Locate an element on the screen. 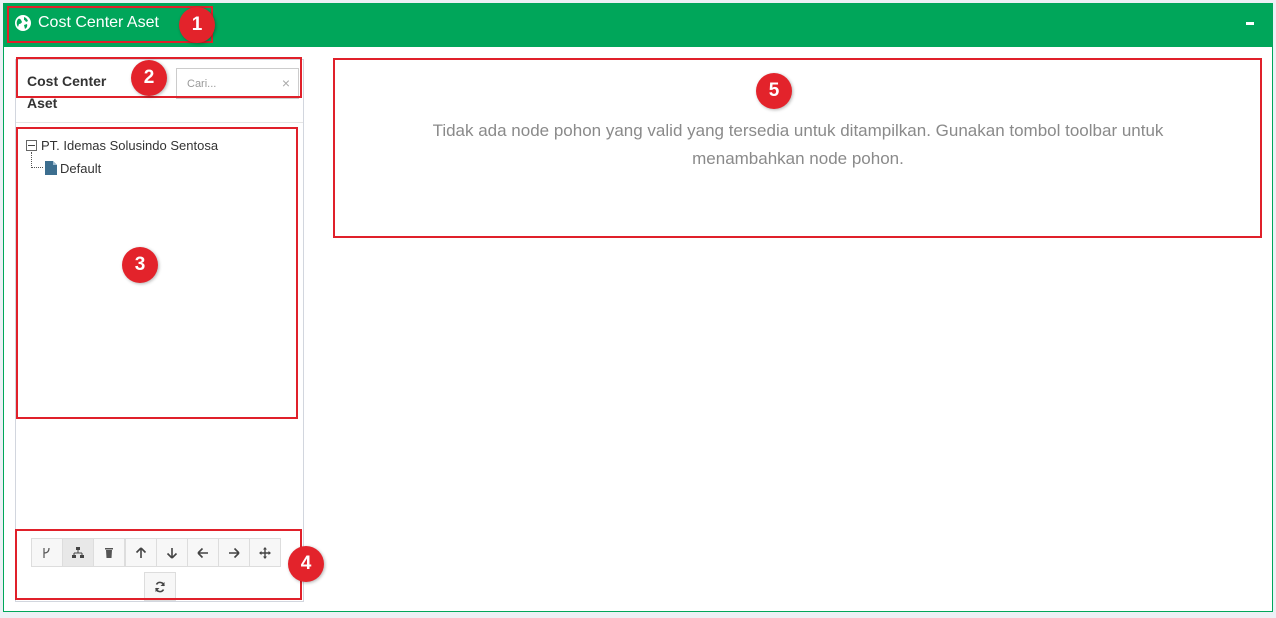 The width and height of the screenshot is (1276, 618). minimize-button is located at coordinates (1250, 23).